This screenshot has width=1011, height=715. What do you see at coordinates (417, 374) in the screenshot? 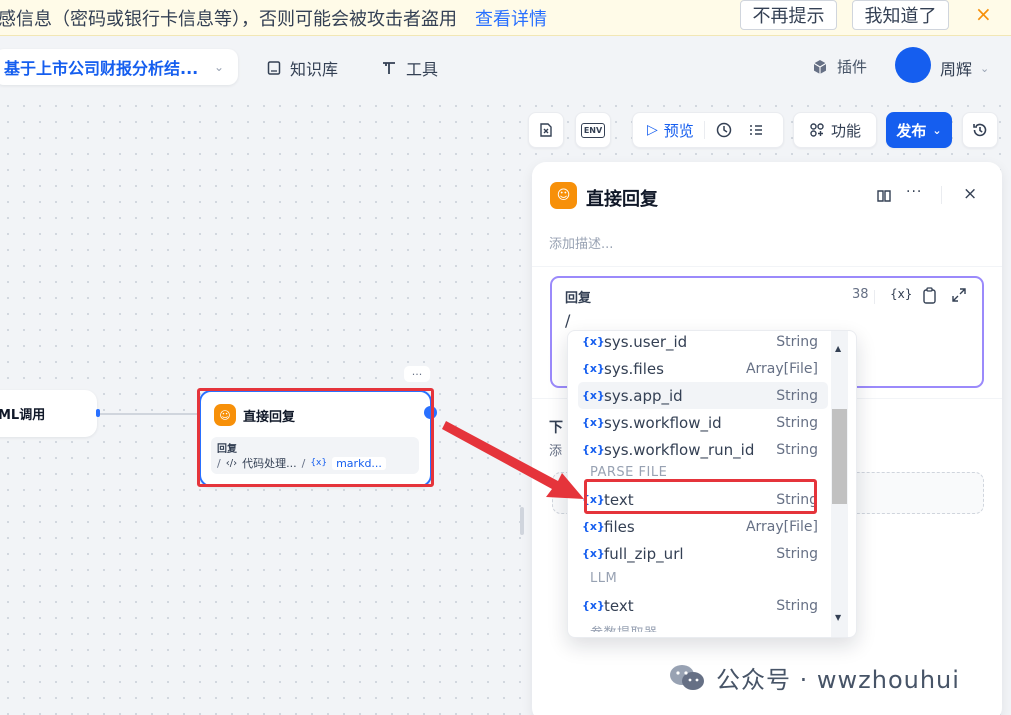
I see `node-more-button: ···` at bounding box center [417, 374].